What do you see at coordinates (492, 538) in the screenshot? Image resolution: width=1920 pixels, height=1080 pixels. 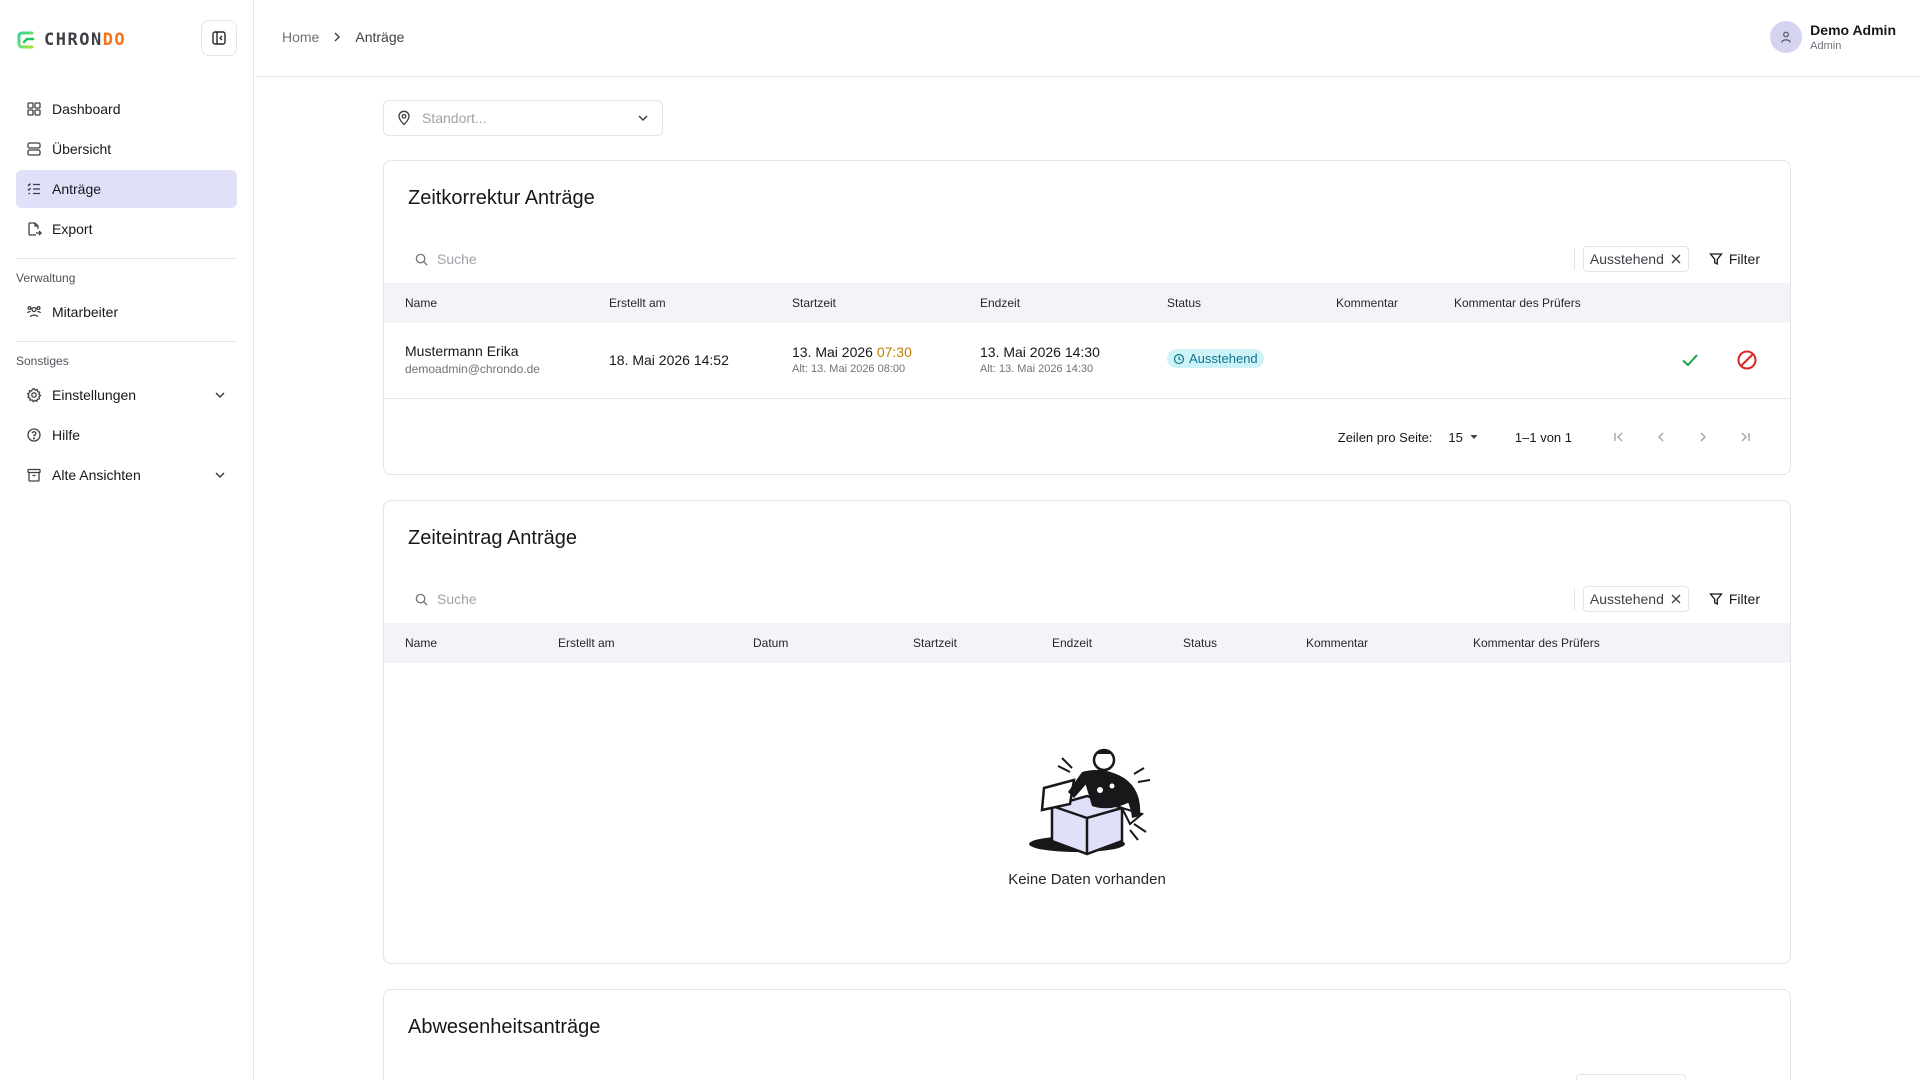 I see `card-title: Zeiteintrag Anträge` at bounding box center [492, 538].